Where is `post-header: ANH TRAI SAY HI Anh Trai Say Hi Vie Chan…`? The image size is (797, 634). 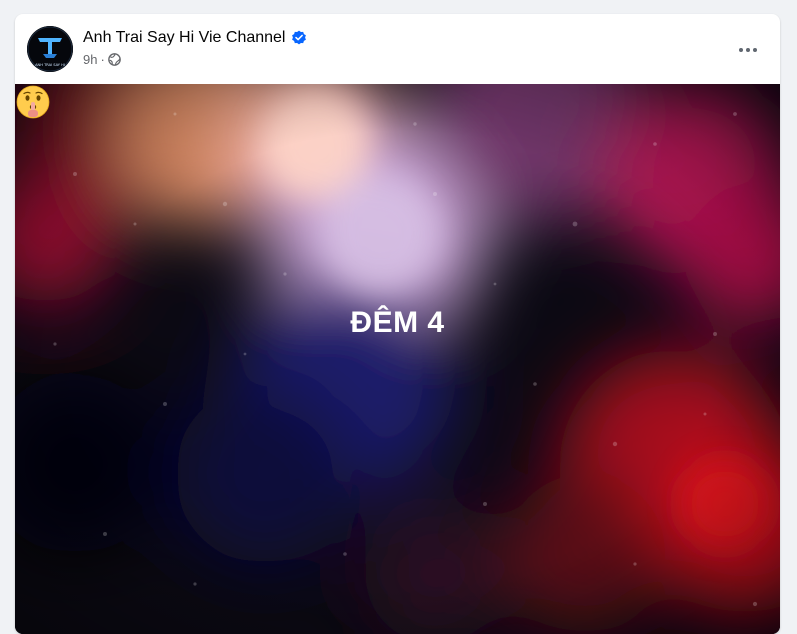
post-header: ANH TRAI SAY HI Anh Trai Say Hi Vie Chan… is located at coordinates (397, 49).